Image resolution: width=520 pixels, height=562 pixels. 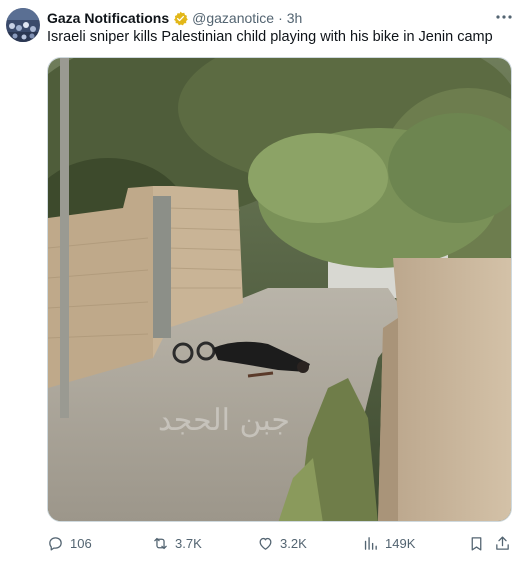 What do you see at coordinates (295, 18) in the screenshot?
I see `tweet-timestamp: 3h` at bounding box center [295, 18].